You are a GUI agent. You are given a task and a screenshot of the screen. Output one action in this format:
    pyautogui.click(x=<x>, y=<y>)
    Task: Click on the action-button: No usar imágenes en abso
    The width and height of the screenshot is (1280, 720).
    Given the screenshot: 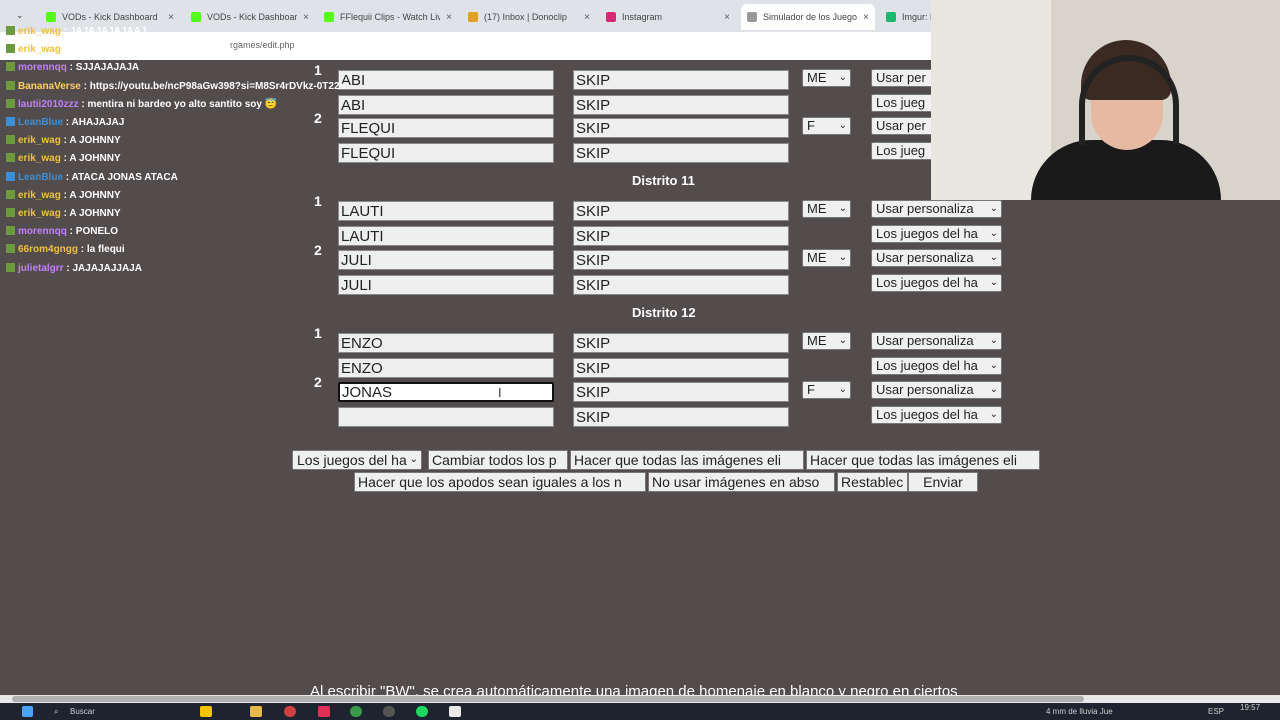 What is the action you would take?
    pyautogui.click(x=741, y=482)
    